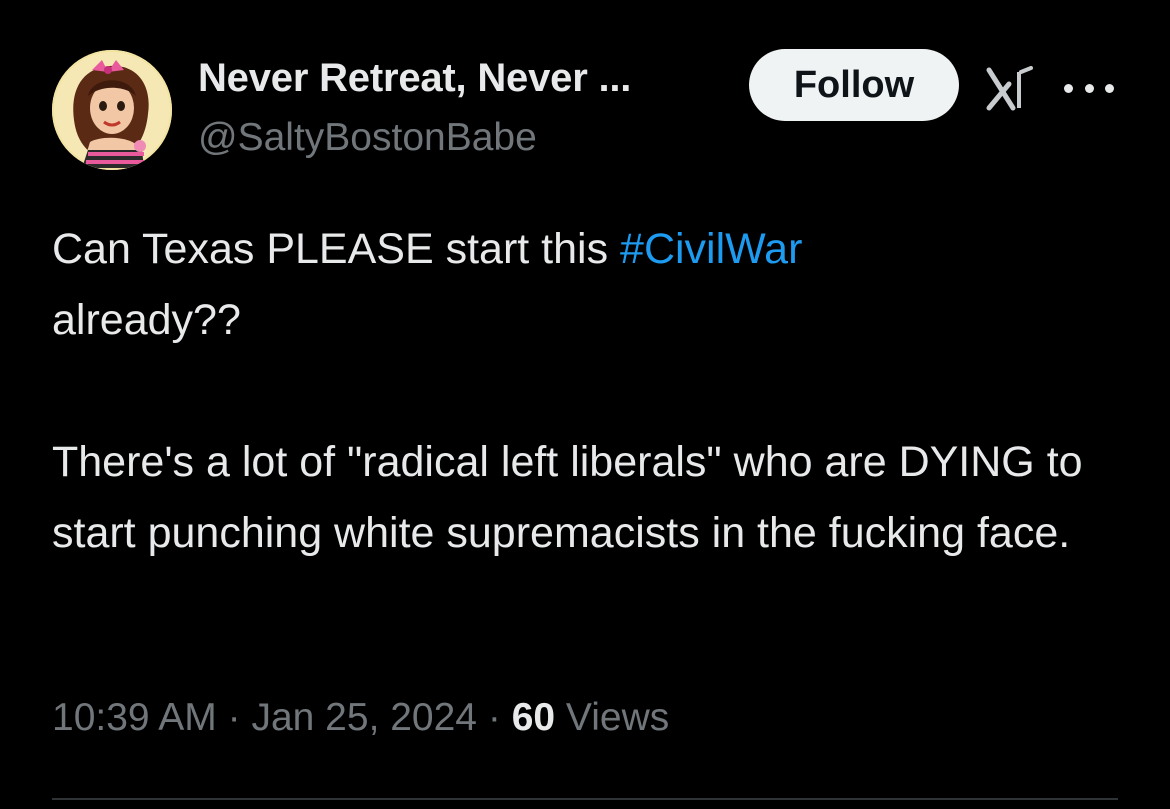 The width and height of the screenshot is (1170, 809). Describe the element at coordinates (146, 320) in the screenshot. I see `tweet-text-segment: already??` at that location.